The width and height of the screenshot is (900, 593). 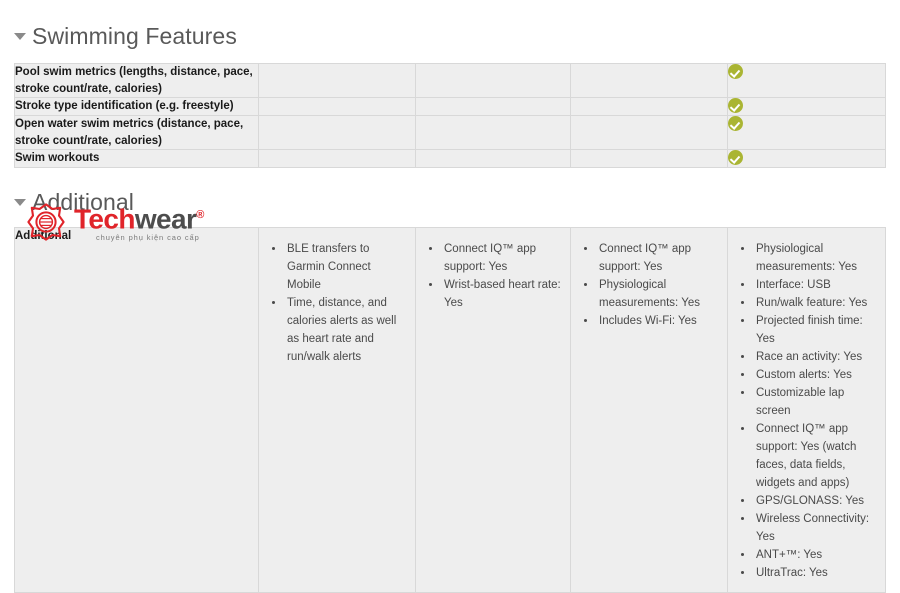 I want to click on brand-logo: Techwear® chuyên phụ kiện cao cấp, so click(x=114, y=222).